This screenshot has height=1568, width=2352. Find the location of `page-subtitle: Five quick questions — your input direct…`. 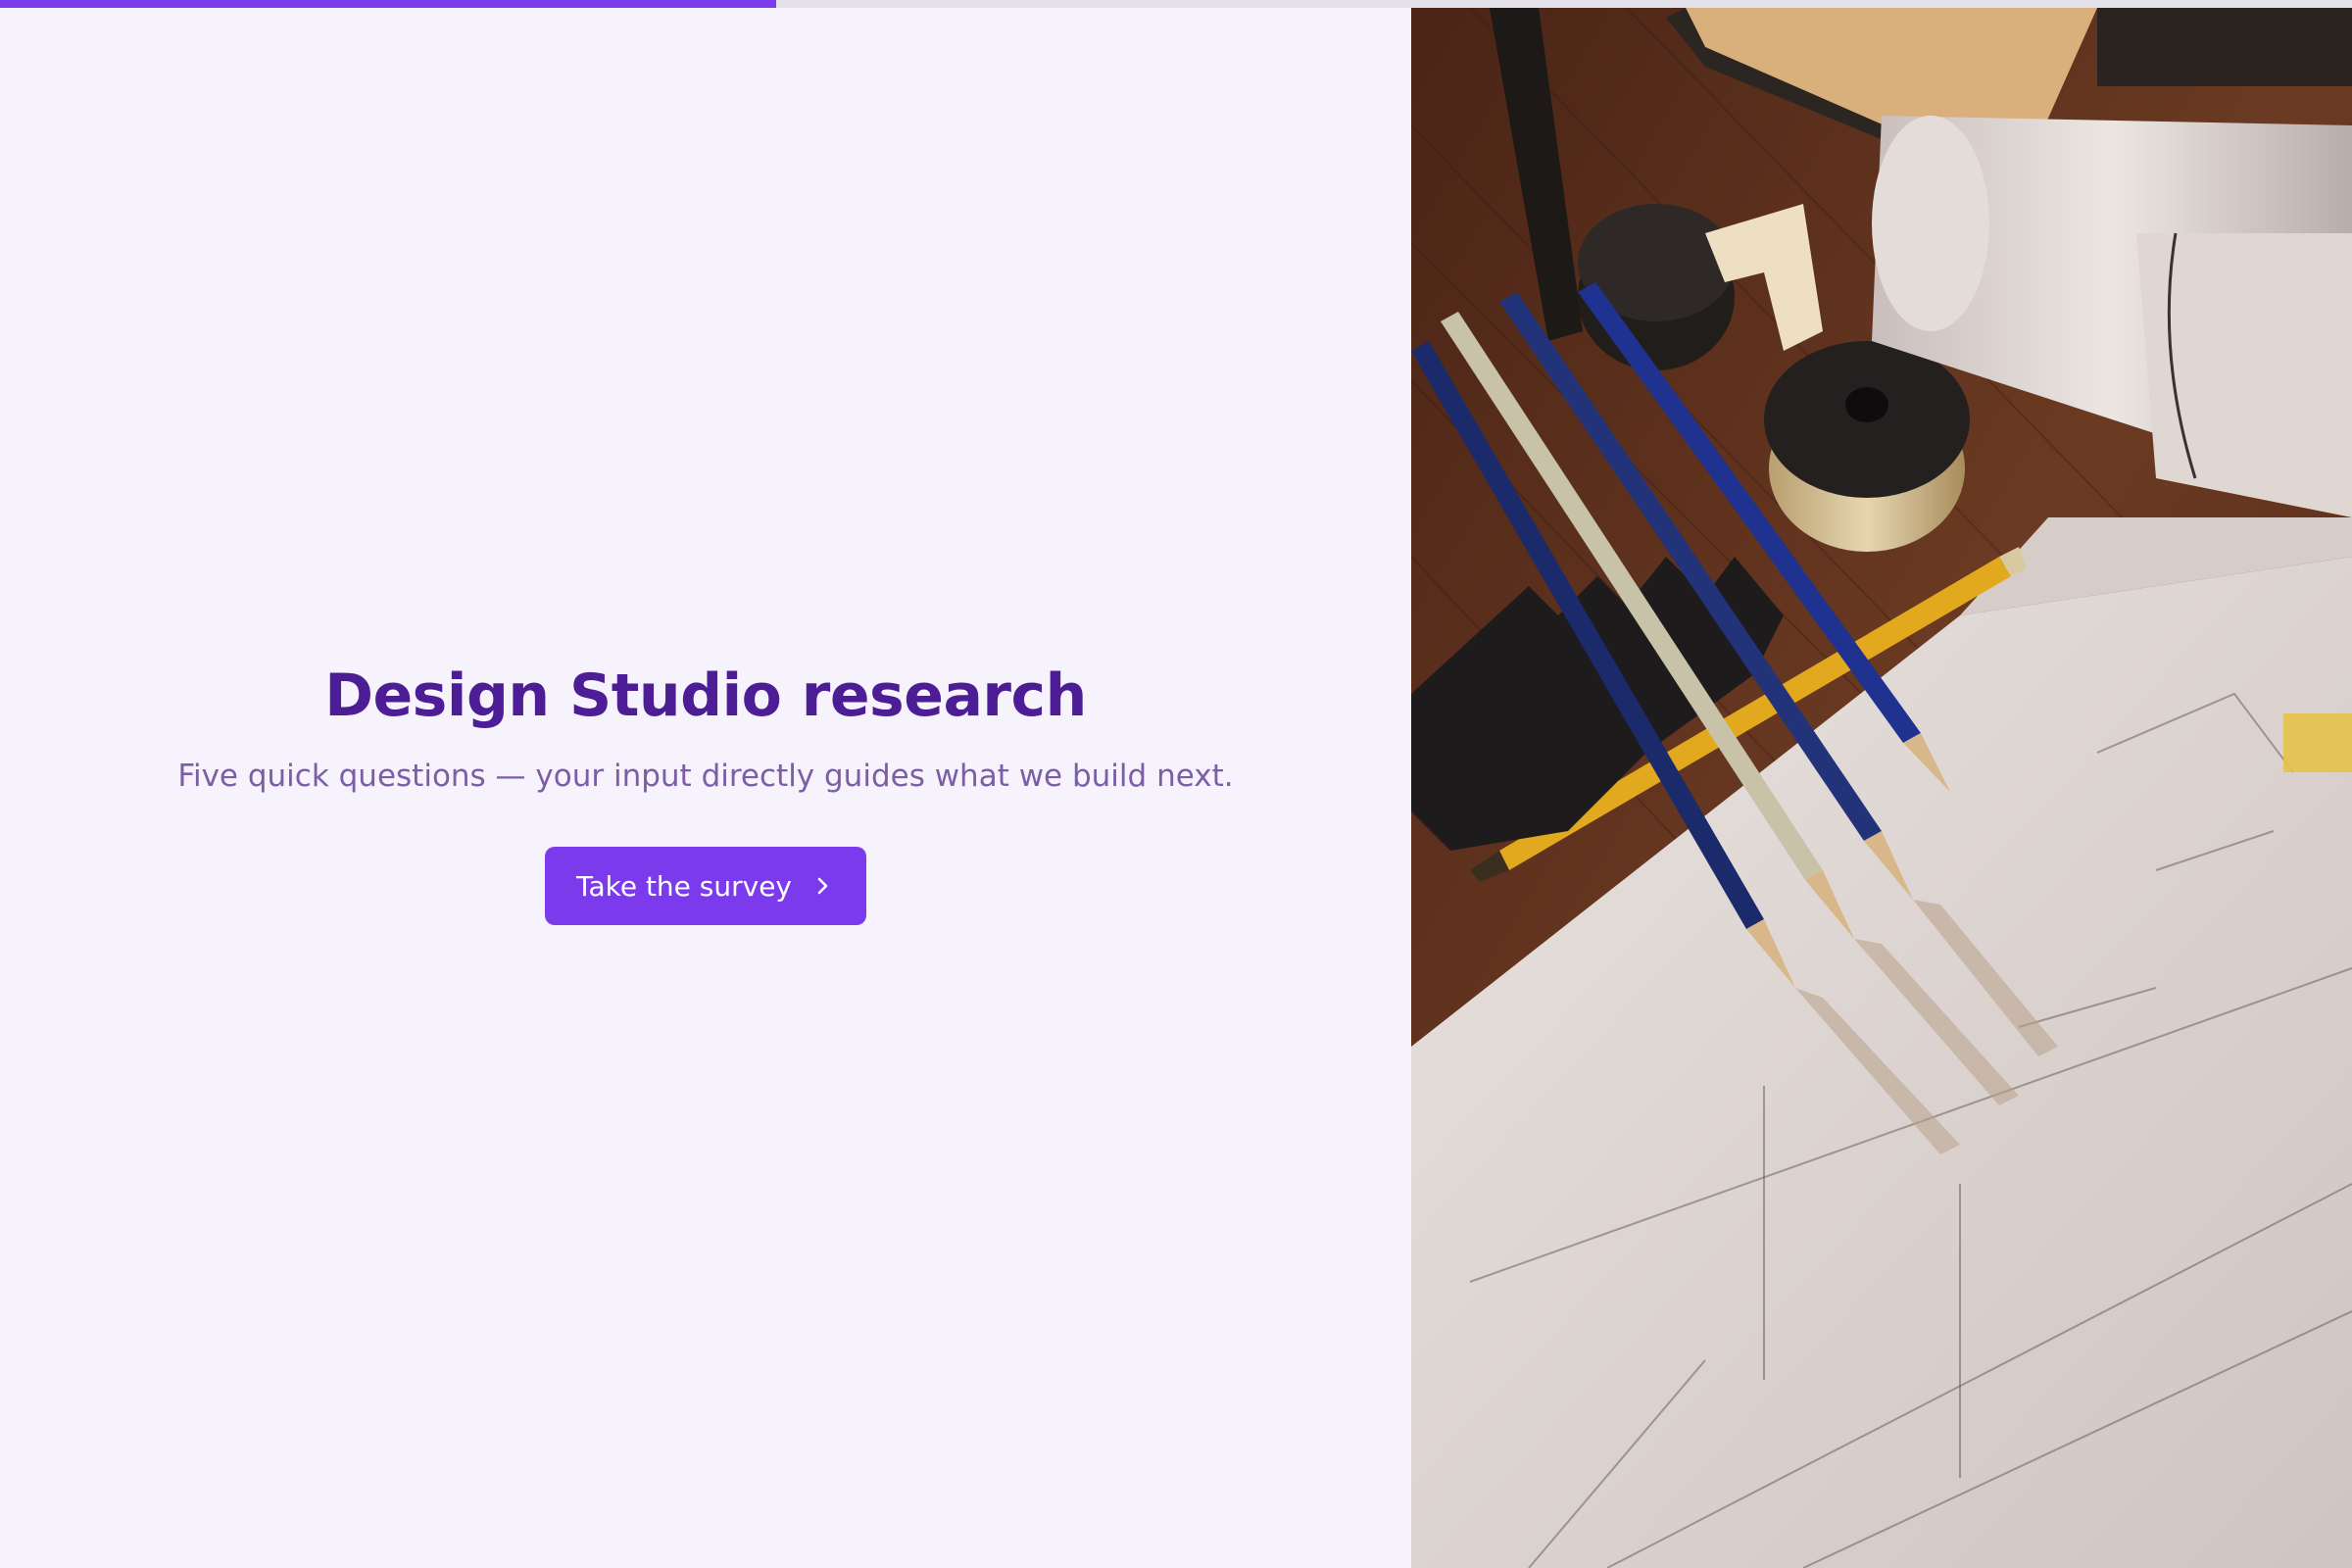

page-subtitle: Five quick questions — your input direct… is located at coordinates (705, 776).